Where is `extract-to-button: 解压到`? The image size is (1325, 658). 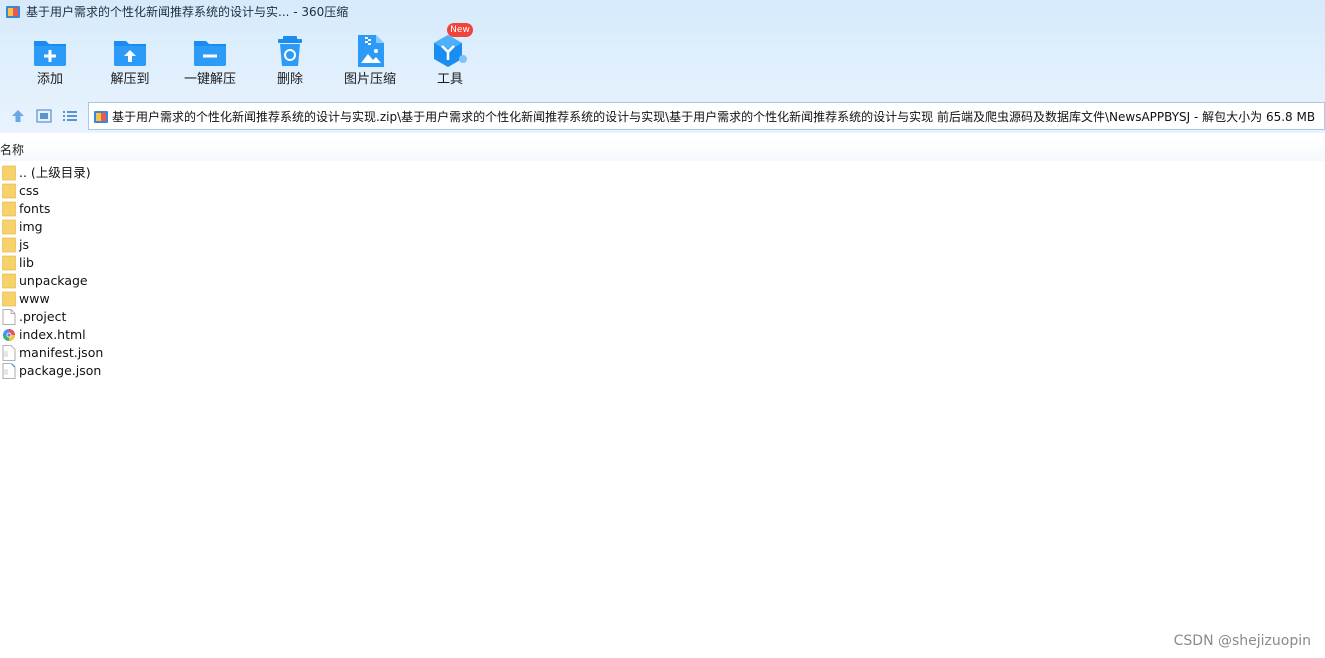
extract-to-button: 解压到 is located at coordinates (130, 61).